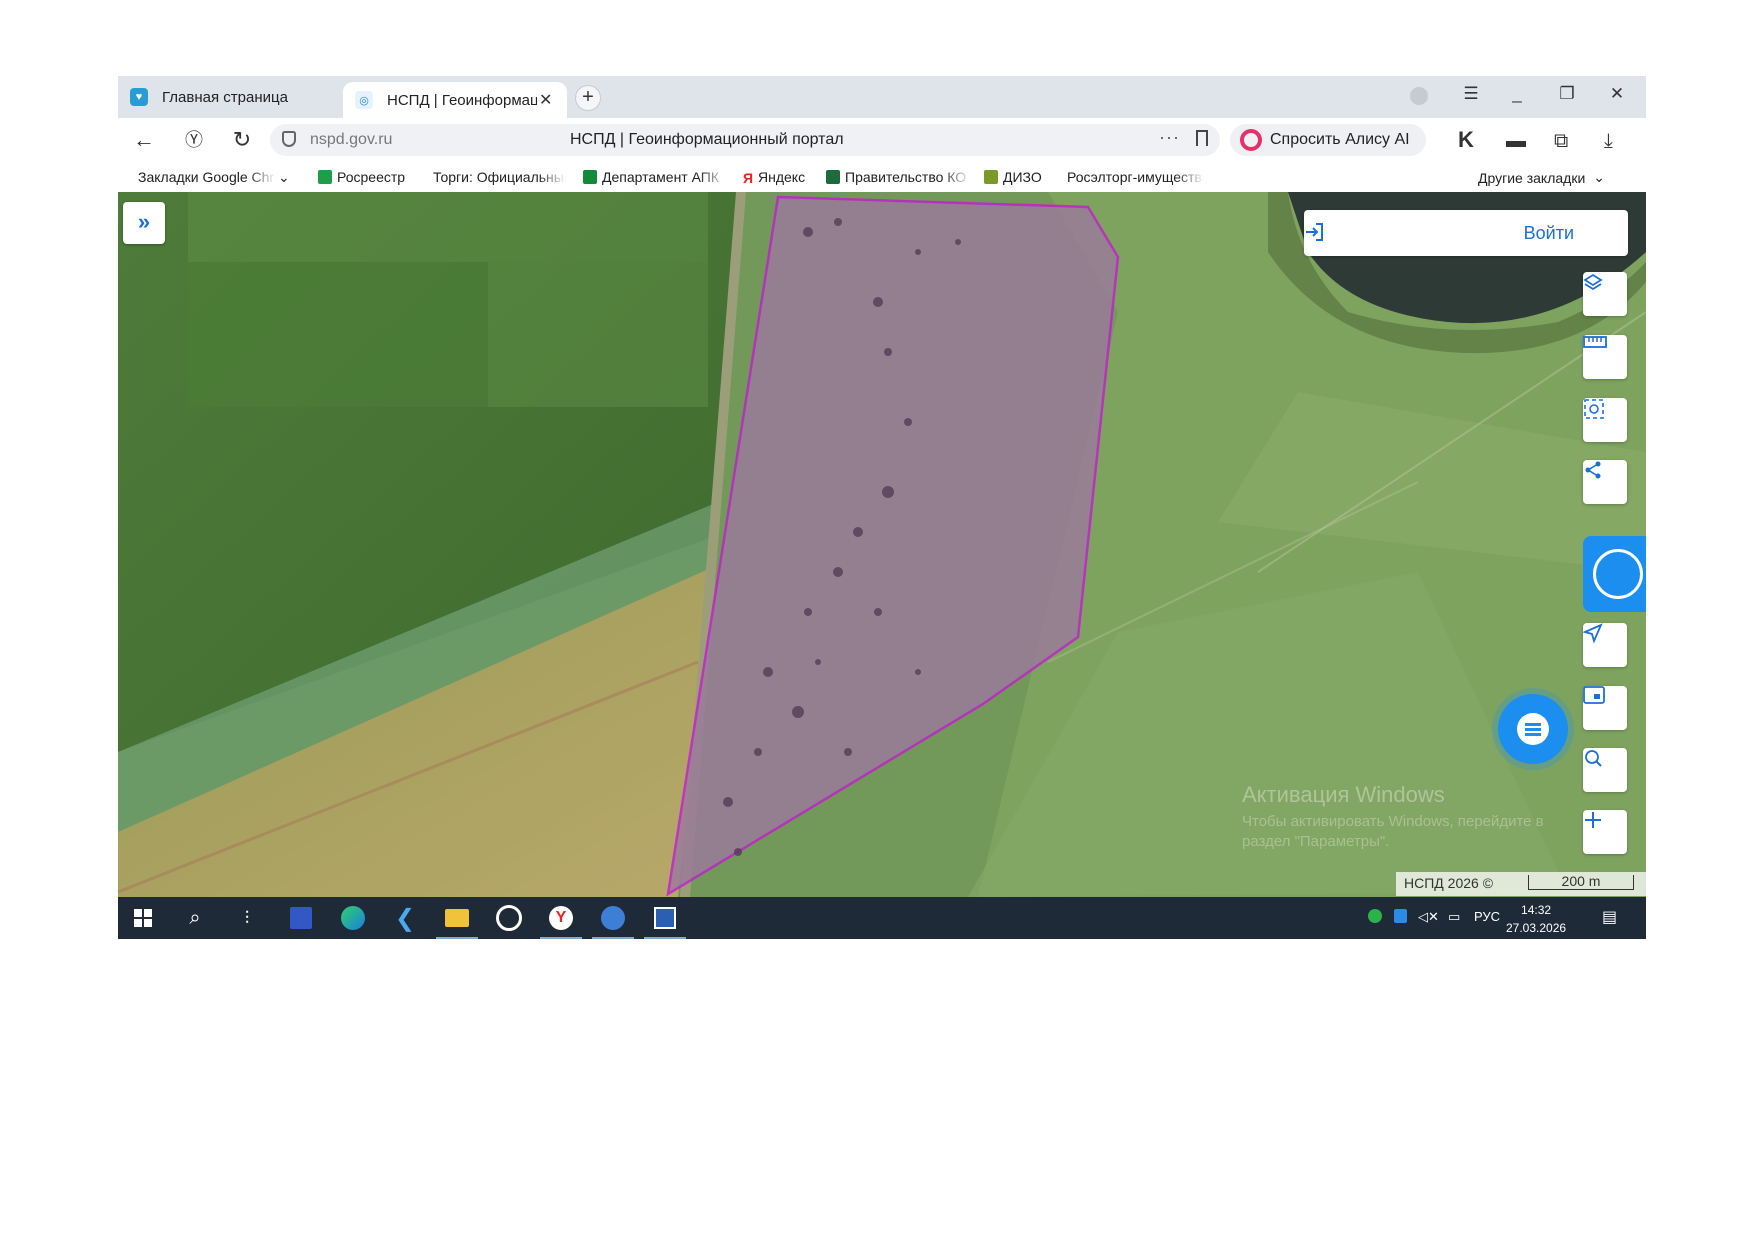  I want to click on share-icon, so click(1593, 470).